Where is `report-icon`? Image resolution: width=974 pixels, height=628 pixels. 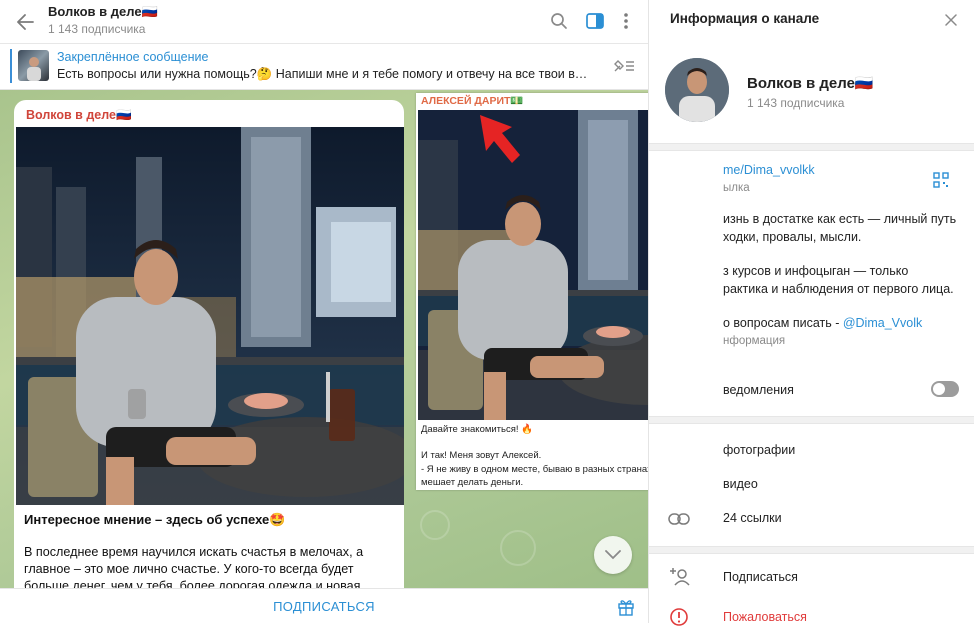
report-icon is located at coordinates (679, 617).